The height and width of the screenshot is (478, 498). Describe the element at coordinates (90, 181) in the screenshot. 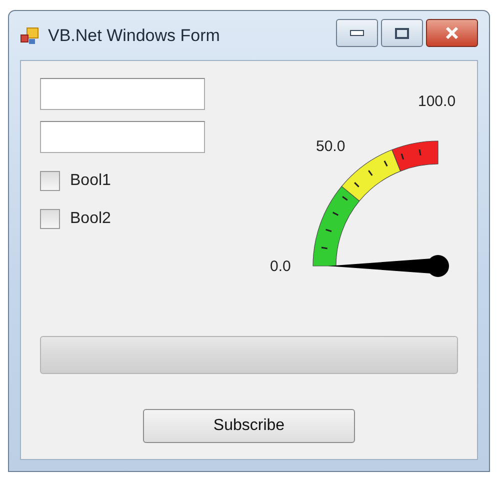

I see `checkbox-label: Bool1` at that location.